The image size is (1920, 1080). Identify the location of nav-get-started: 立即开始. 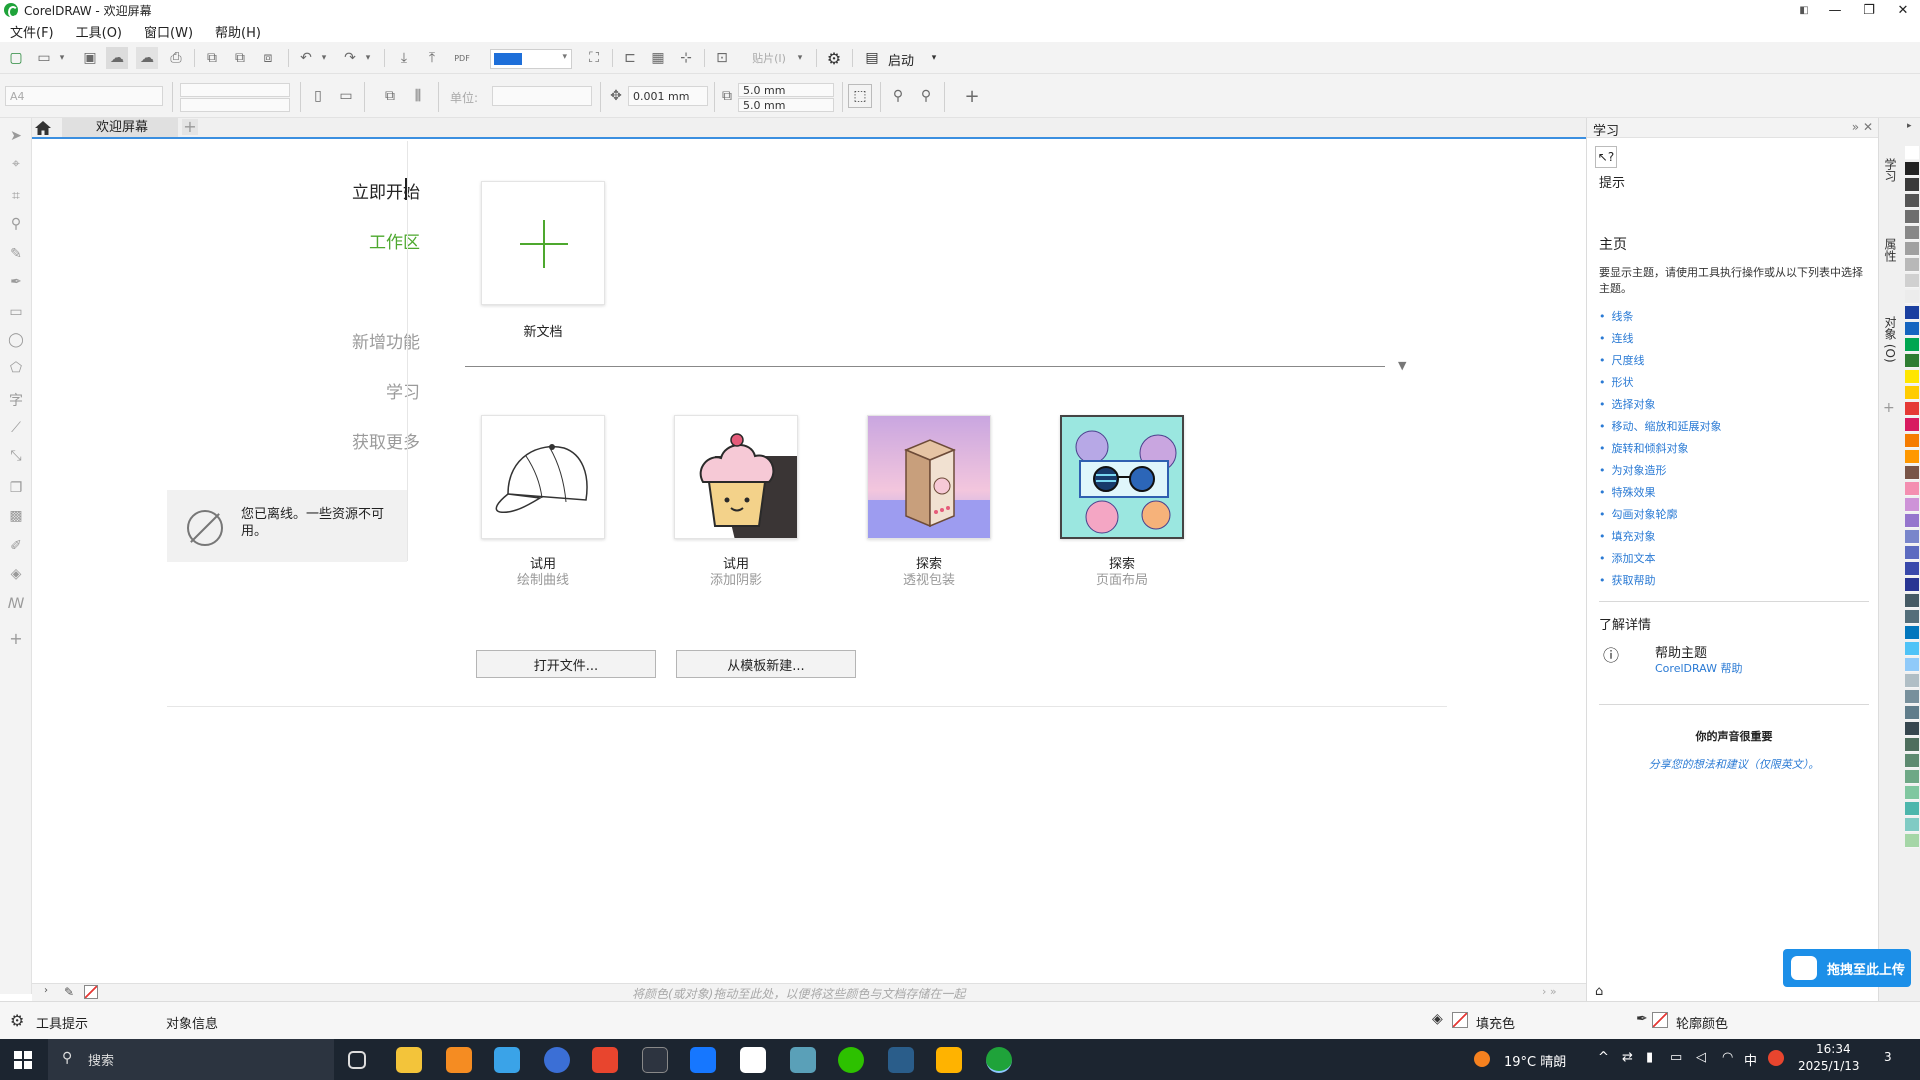
(320, 190).